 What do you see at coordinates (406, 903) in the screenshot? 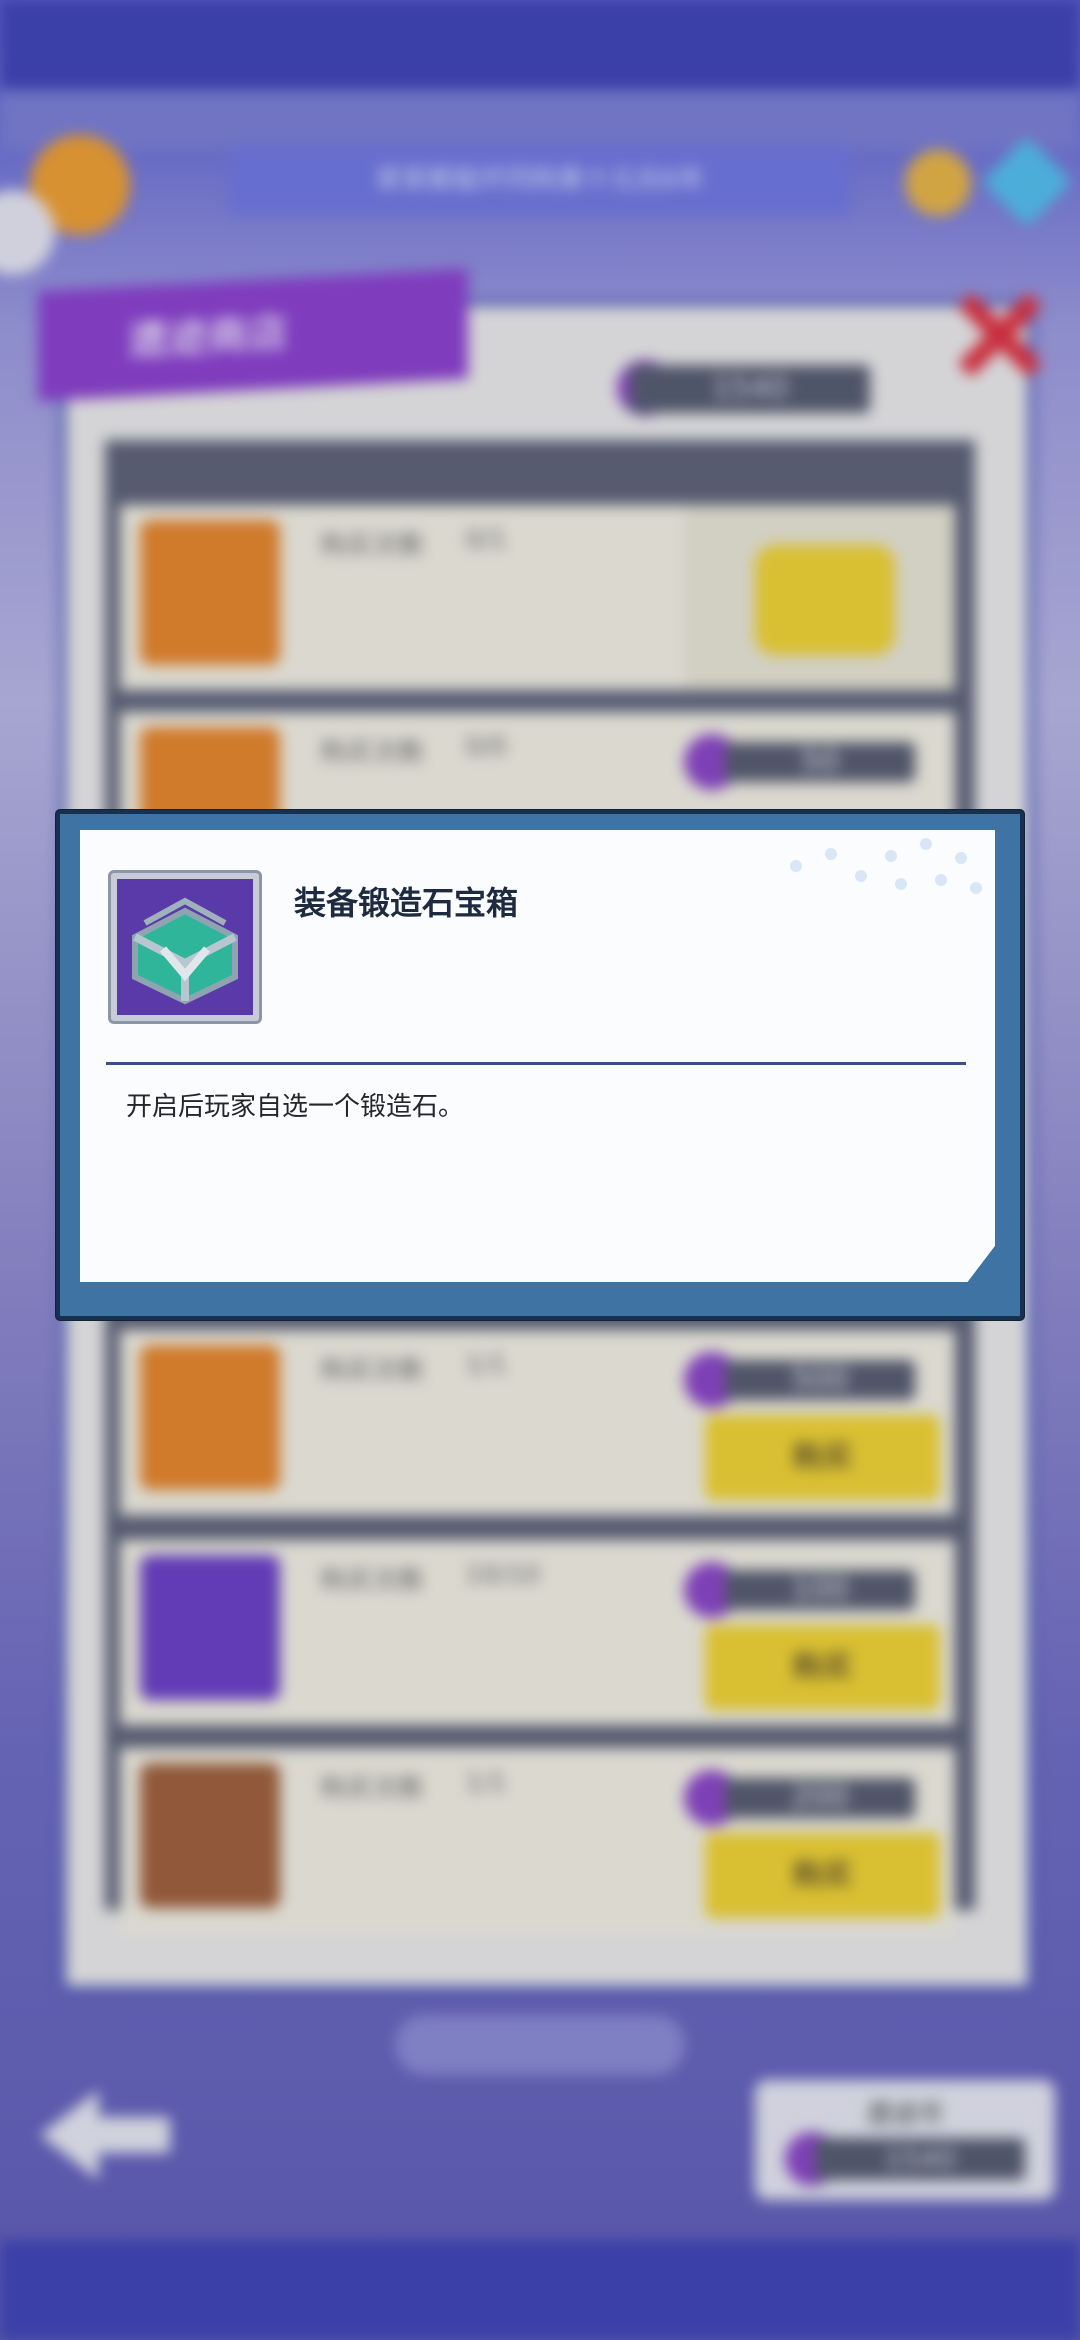
I see `item-name: 装备锻造石宝箱` at bounding box center [406, 903].